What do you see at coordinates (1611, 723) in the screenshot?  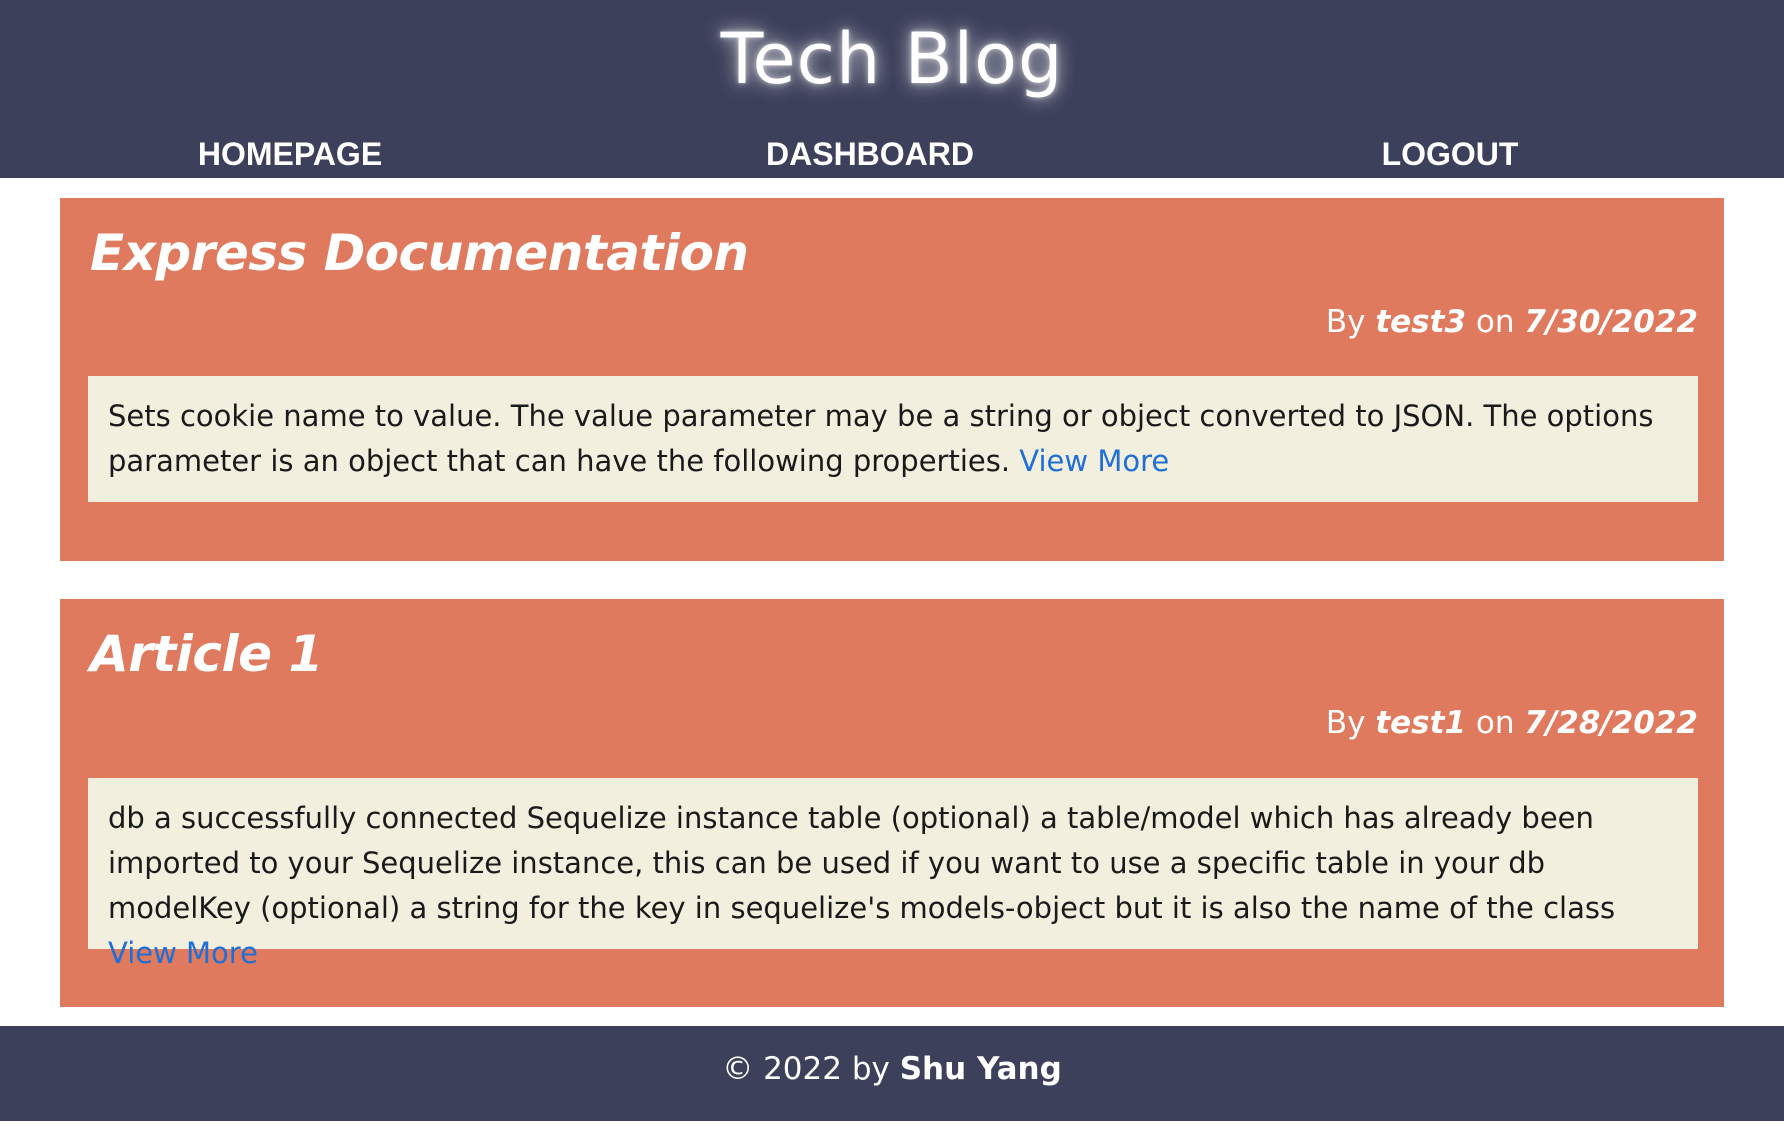 I see `post-date: 7/28/2022` at bounding box center [1611, 723].